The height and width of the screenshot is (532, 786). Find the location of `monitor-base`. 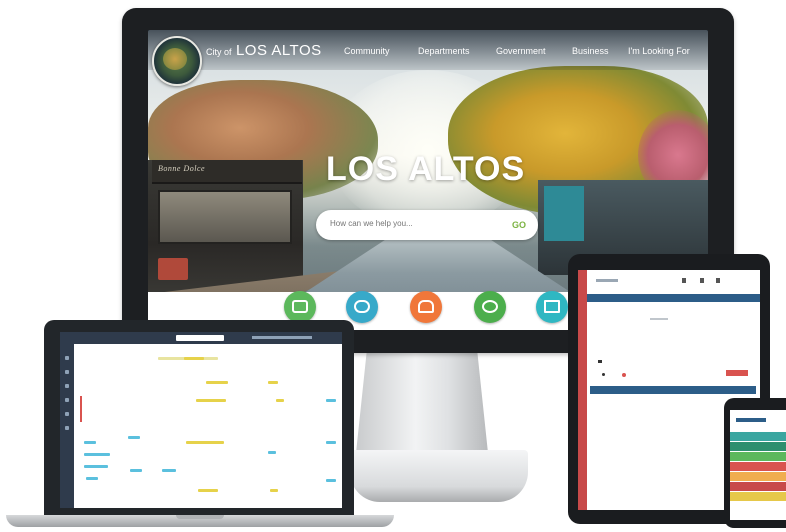

monitor-base is located at coordinates (439, 476).